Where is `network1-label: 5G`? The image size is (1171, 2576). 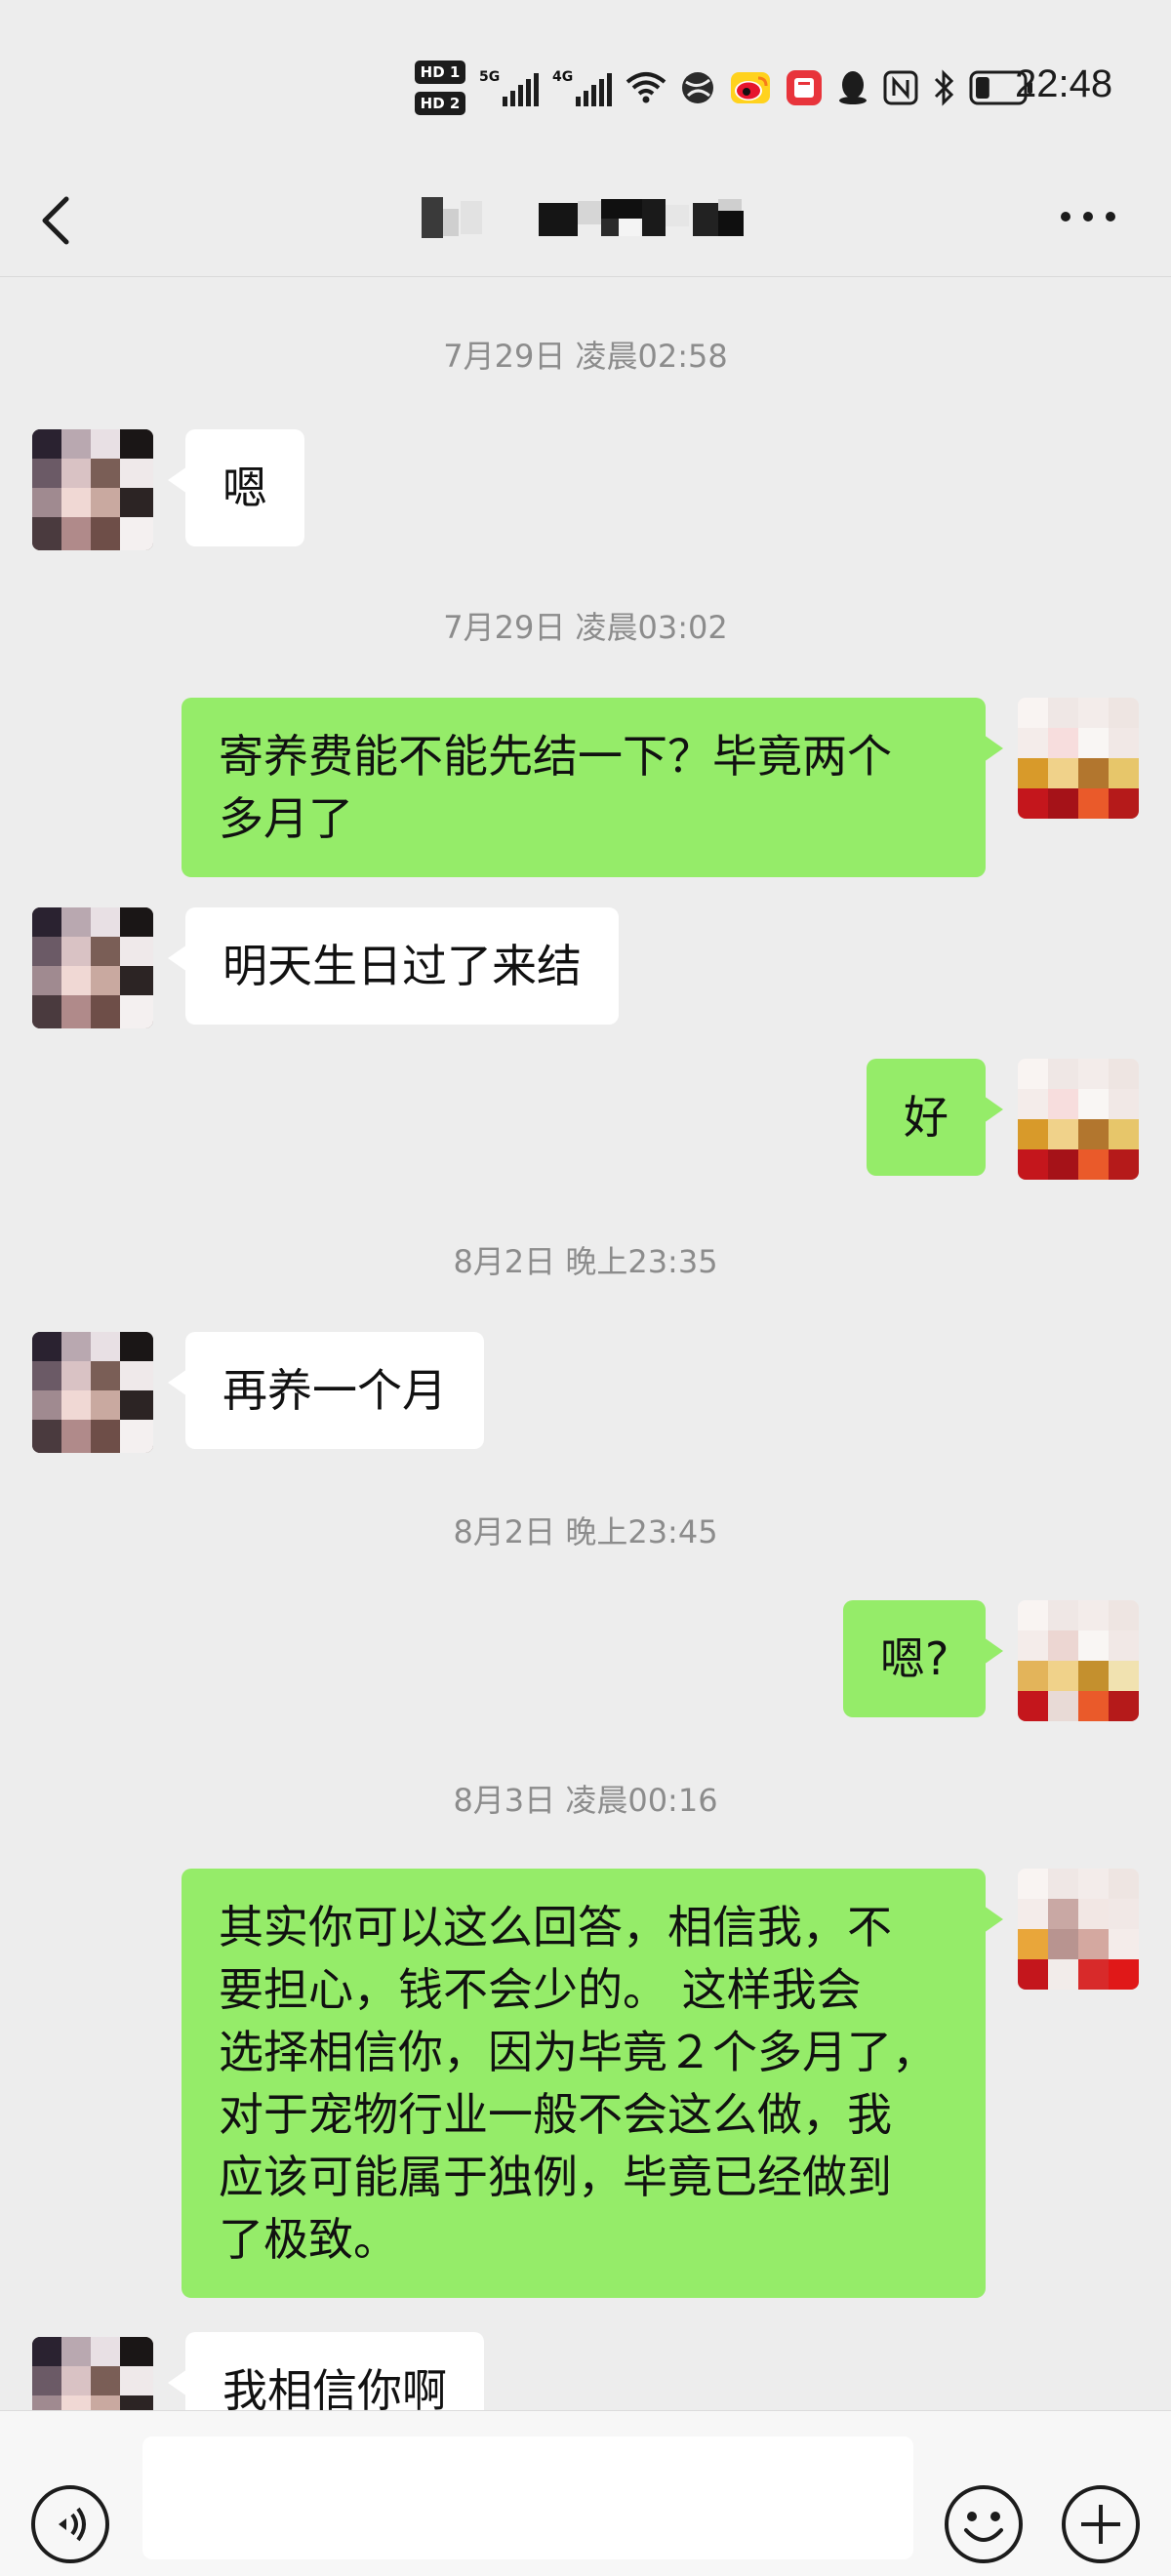
network1-label: 5G is located at coordinates (490, 77).